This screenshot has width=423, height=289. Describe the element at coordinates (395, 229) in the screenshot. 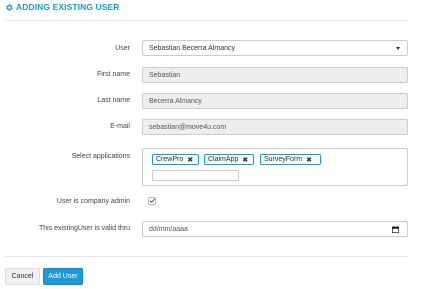

I see `calendar-icon` at that location.